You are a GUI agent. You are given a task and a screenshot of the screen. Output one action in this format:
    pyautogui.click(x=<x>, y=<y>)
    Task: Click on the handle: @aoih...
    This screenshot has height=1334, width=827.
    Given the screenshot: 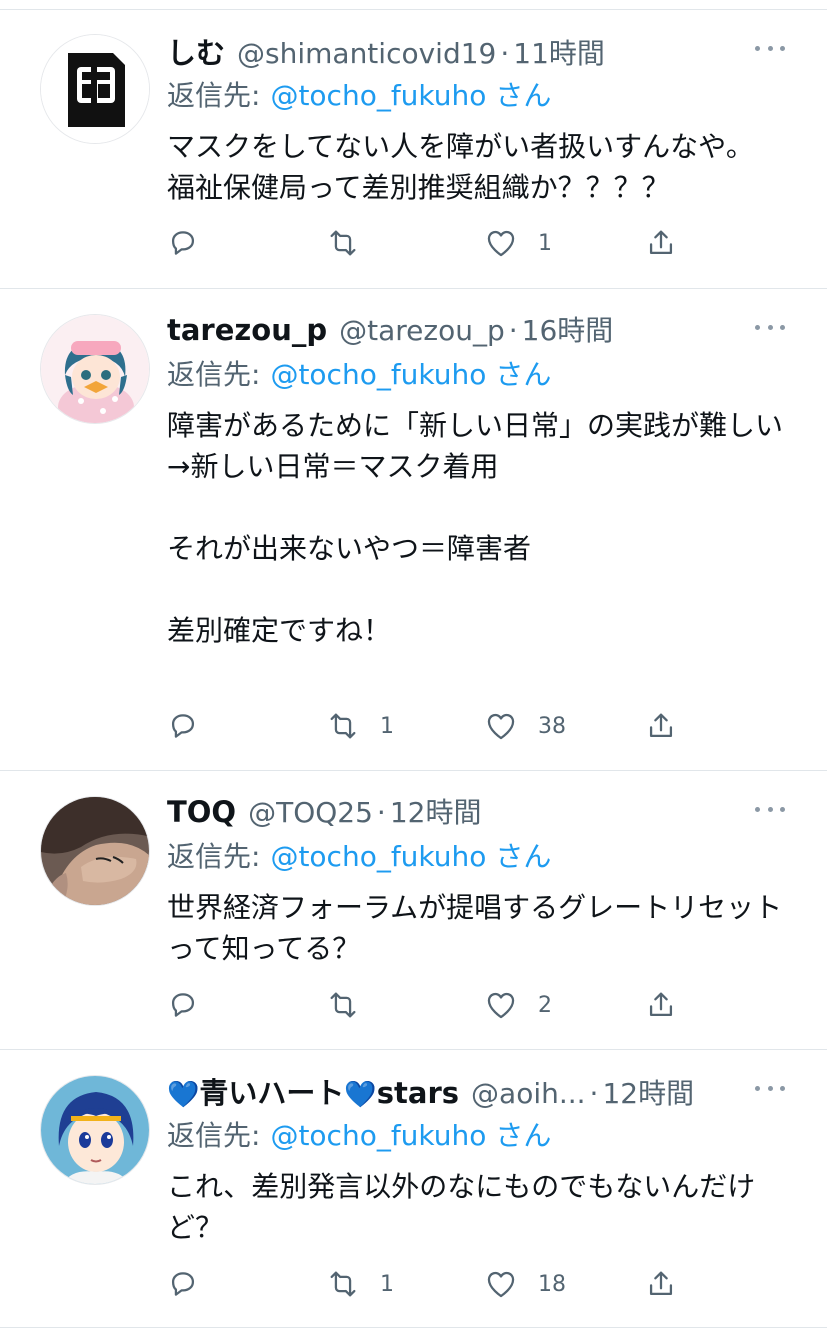 What is the action you would take?
    pyautogui.click(x=528, y=1093)
    